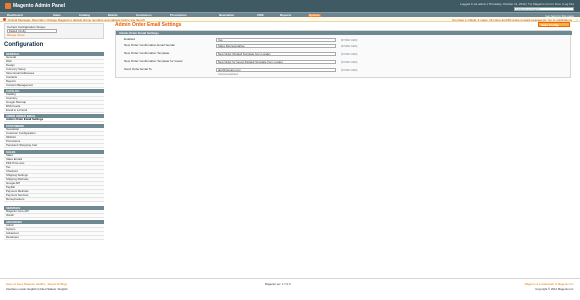 This screenshot has width=580, height=300. I want to click on sidebar-item-oauth: OAuth, so click(54, 215).